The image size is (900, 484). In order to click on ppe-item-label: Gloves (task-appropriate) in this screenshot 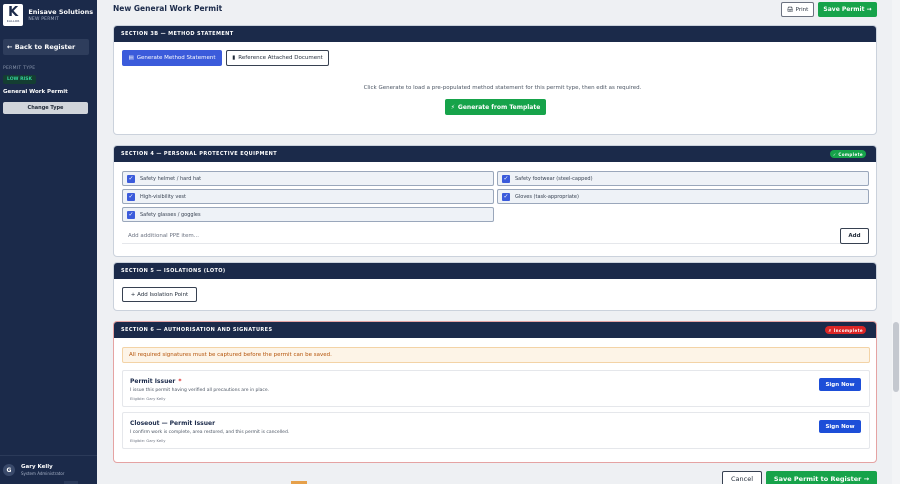, I will do `click(547, 196)`.